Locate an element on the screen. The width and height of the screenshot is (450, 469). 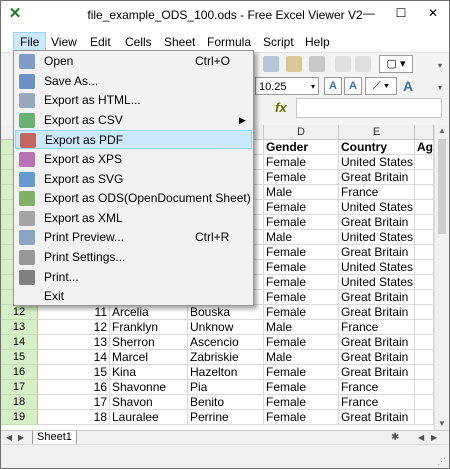
row-header: 19 is located at coordinates (19, 417).